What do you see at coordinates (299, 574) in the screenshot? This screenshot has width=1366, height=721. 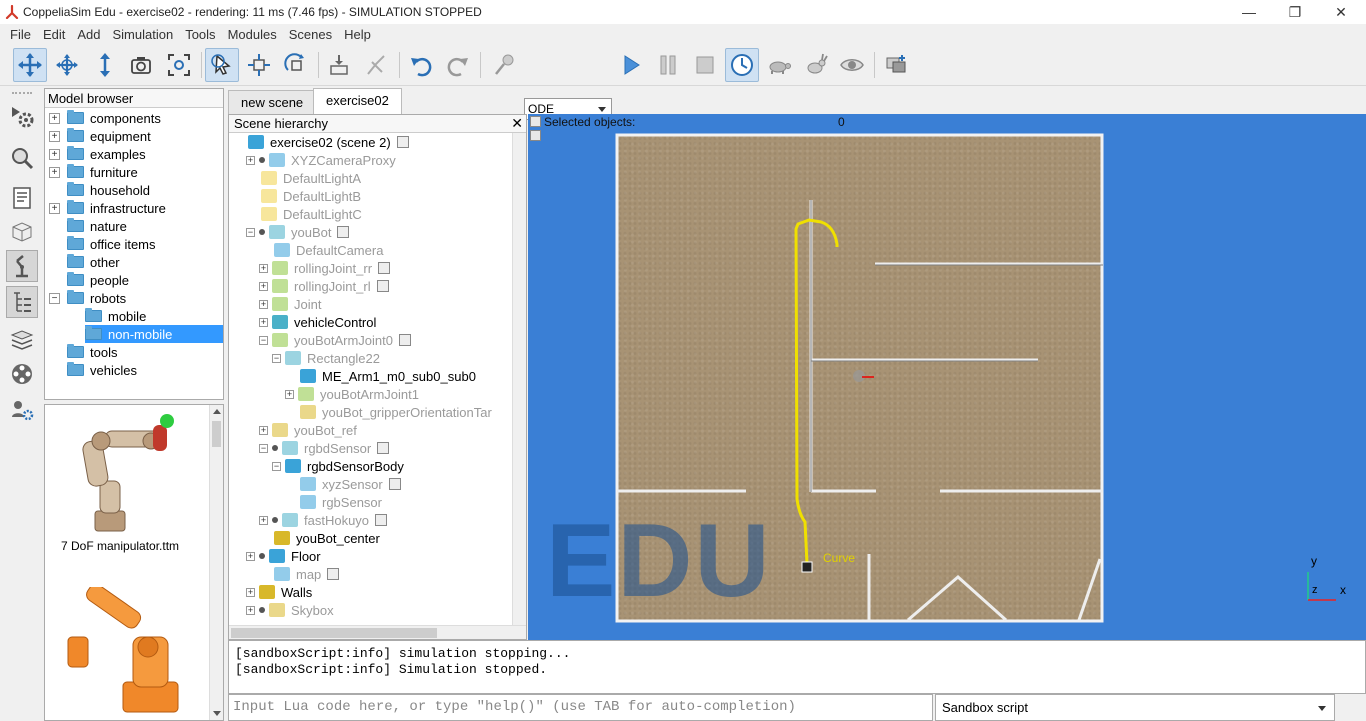 I see `scene-object-row: map` at bounding box center [299, 574].